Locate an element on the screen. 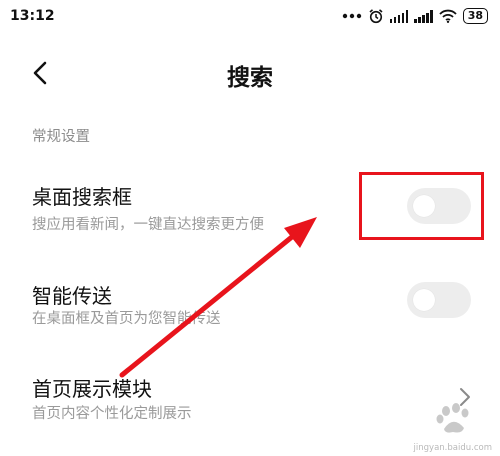 This screenshot has width=500, height=456. smart-delivery-toggle is located at coordinates (439, 300).